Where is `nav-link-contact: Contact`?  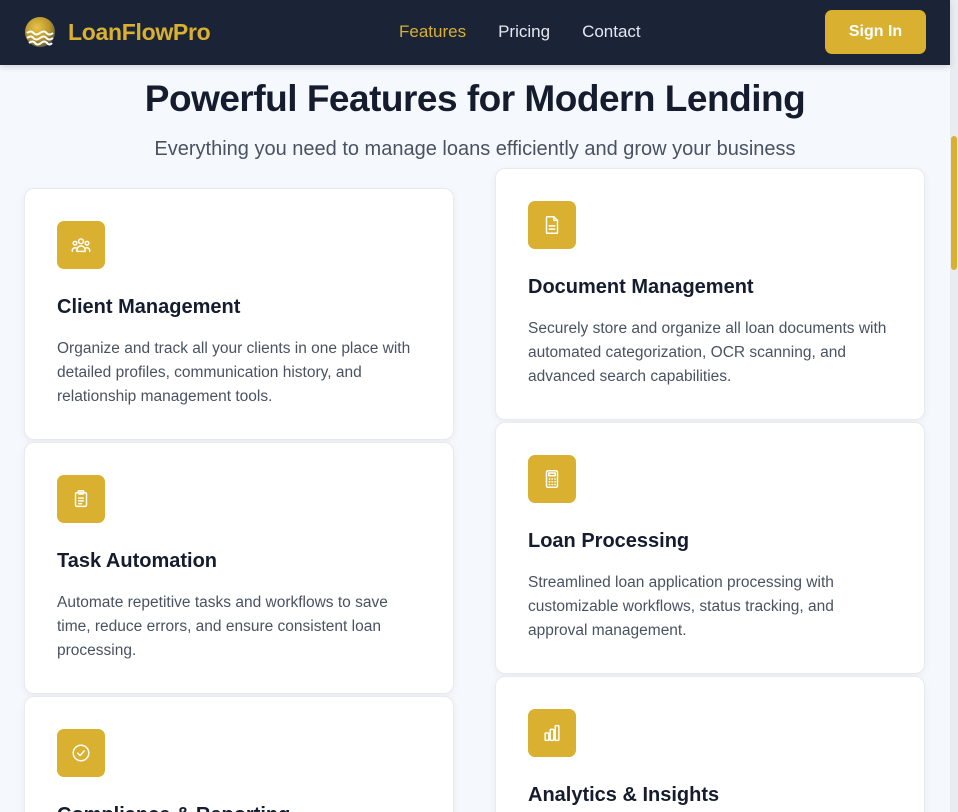
nav-link-contact: Contact is located at coordinates (611, 32).